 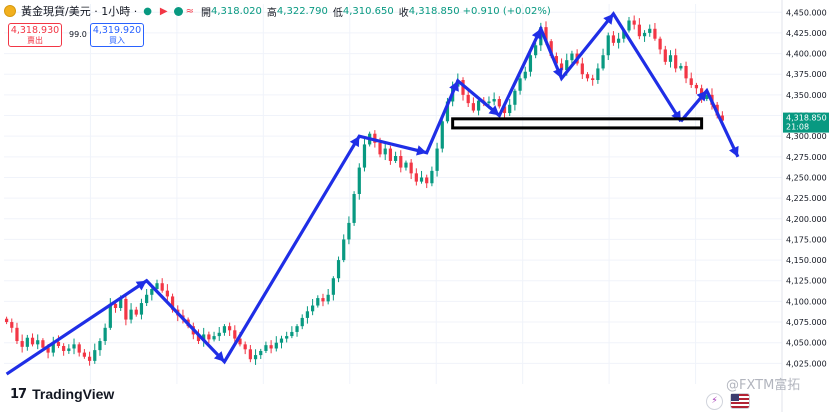 What do you see at coordinates (78, 34) in the screenshot?
I see `spread-value: 99.0` at bounding box center [78, 34].